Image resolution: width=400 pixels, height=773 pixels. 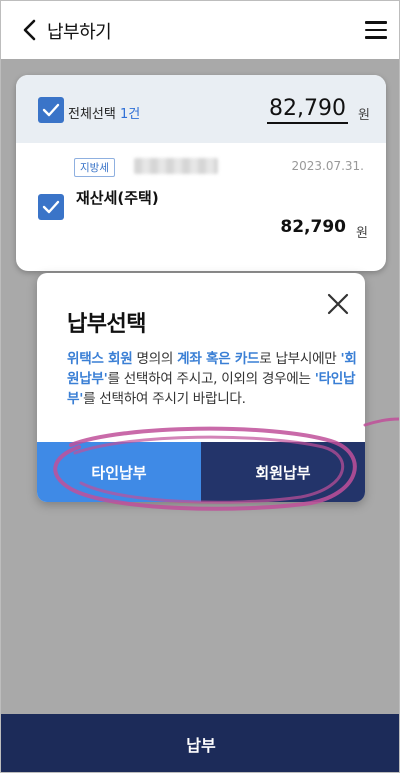 I want to click on item-amount: 82,790, so click(x=313, y=227).